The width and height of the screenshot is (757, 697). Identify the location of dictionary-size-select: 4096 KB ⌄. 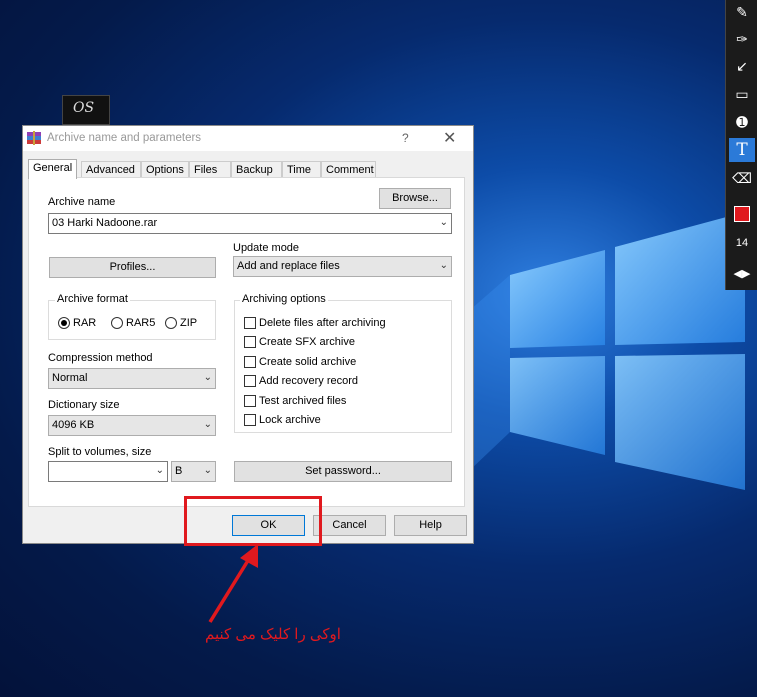
(132, 425).